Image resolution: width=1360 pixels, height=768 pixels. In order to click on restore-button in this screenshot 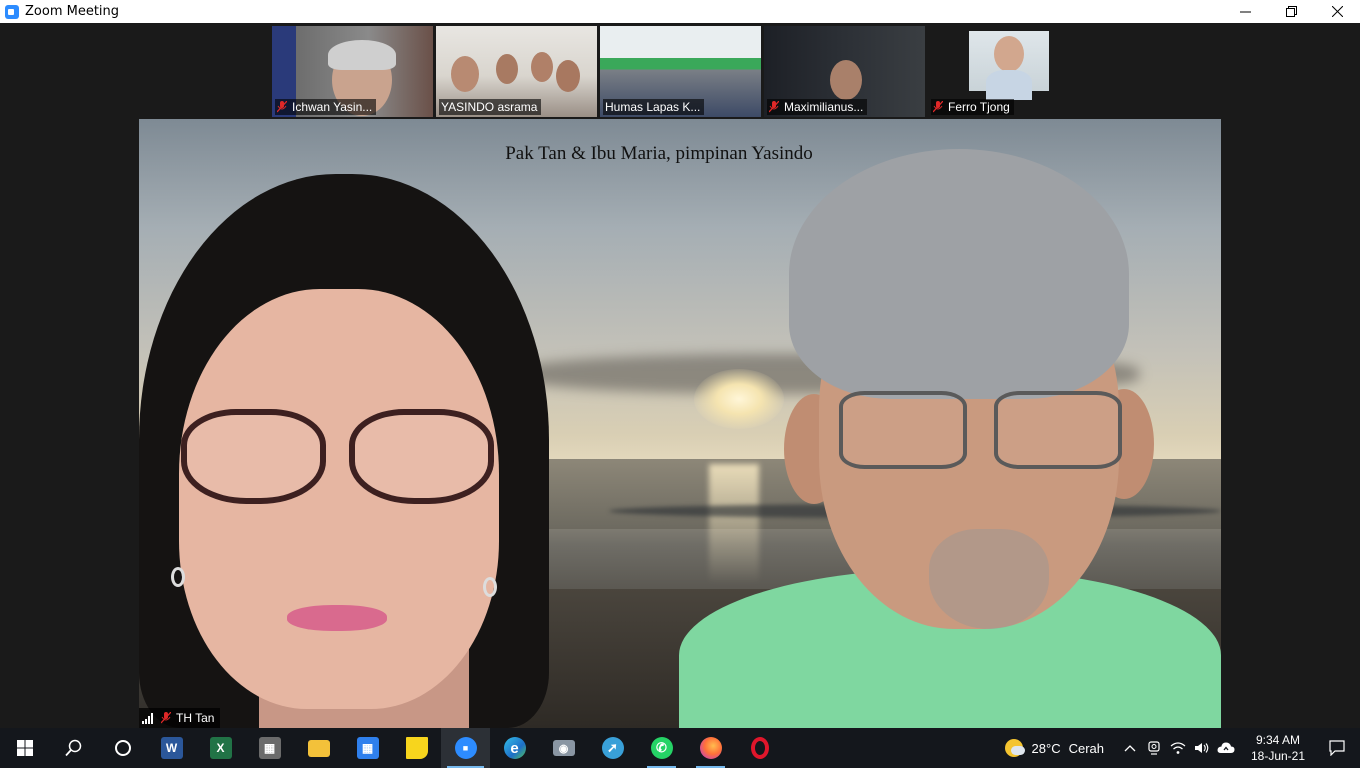, I will do `click(1291, 11)`.